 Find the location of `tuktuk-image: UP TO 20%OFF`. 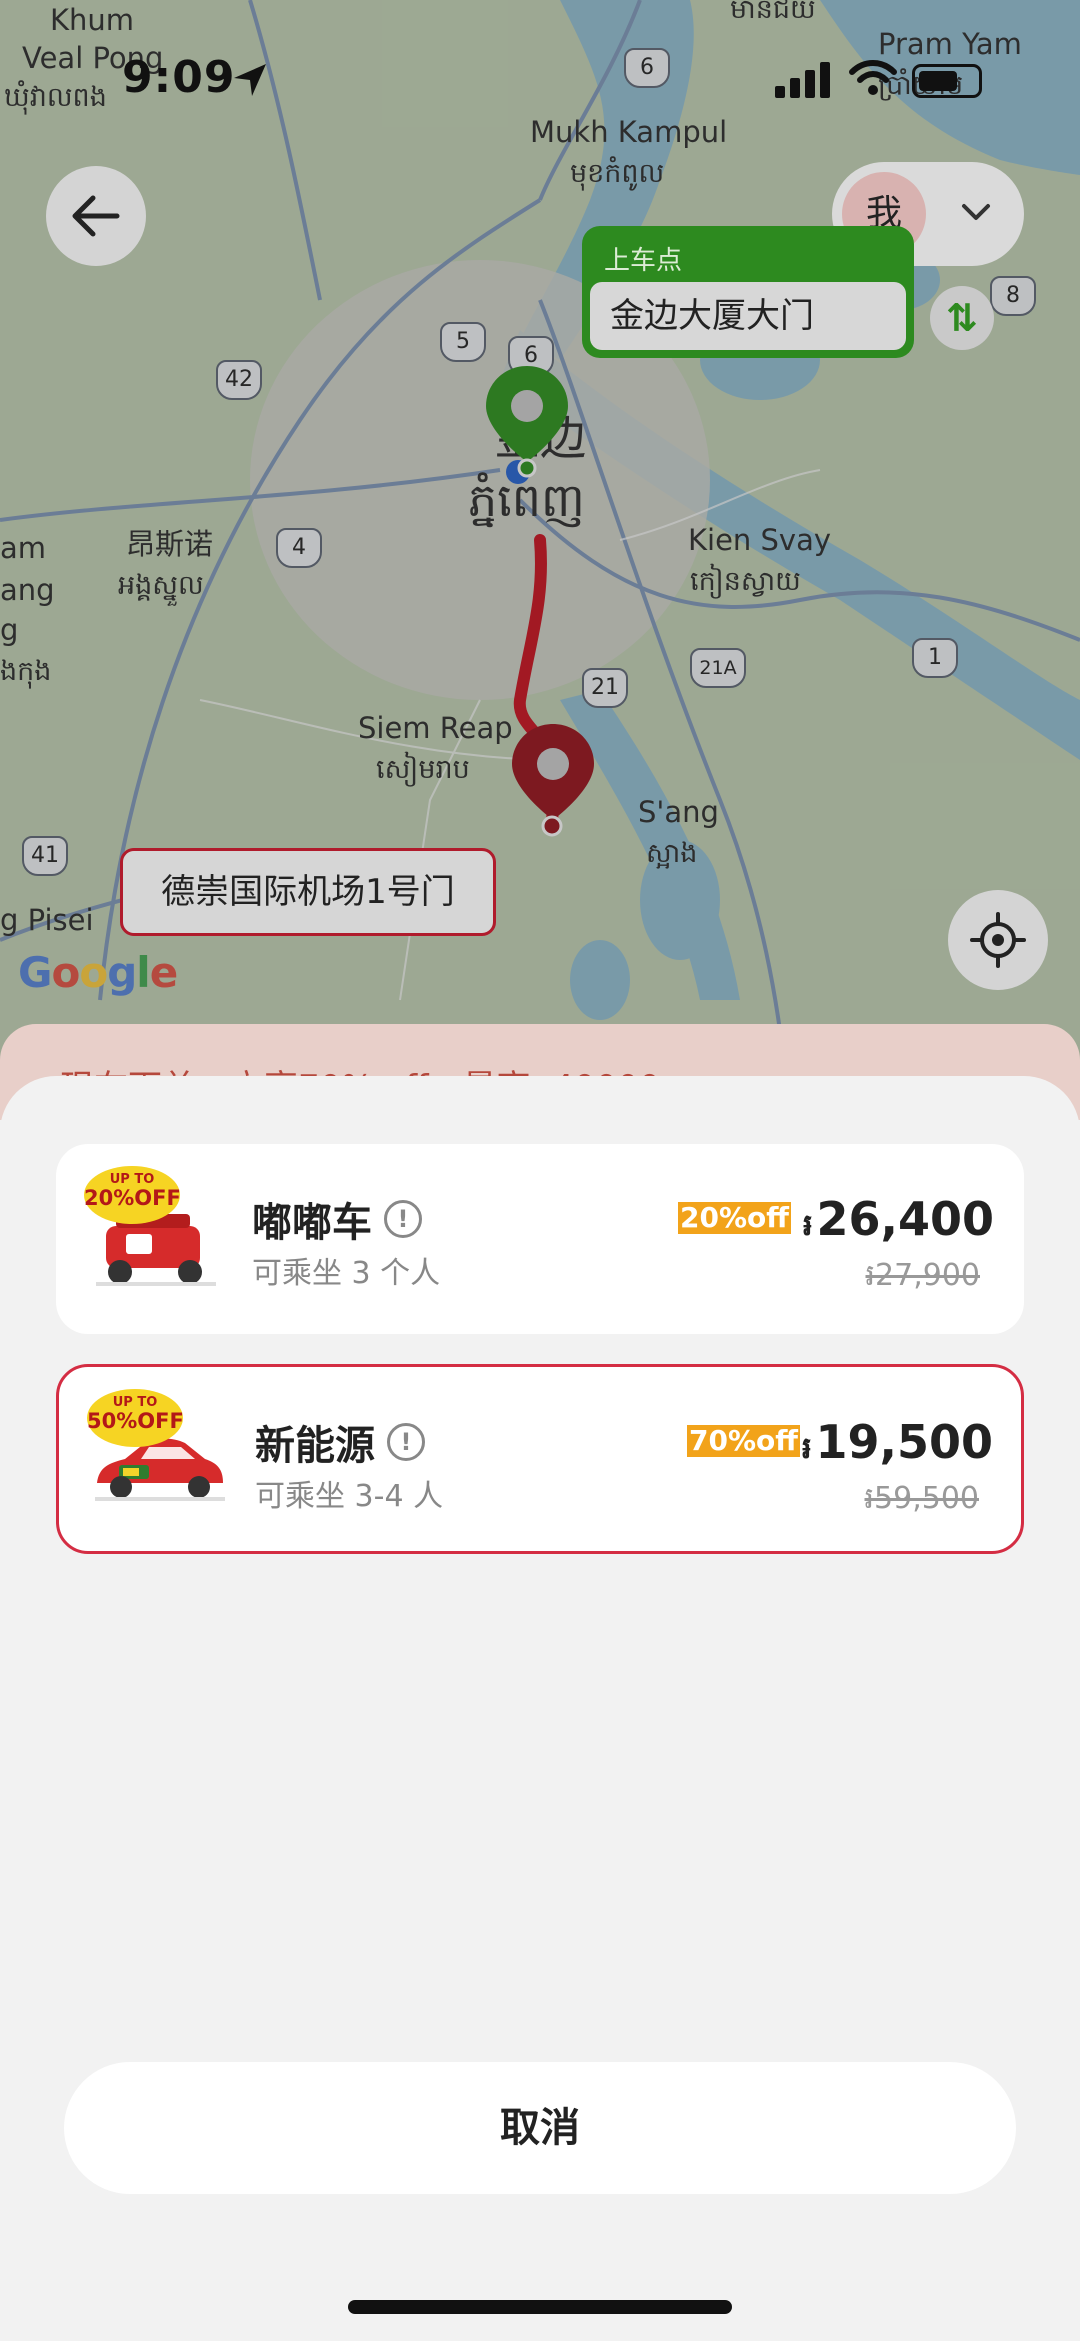

tuktuk-image: UP TO 20%OFF is located at coordinates (155, 1235).